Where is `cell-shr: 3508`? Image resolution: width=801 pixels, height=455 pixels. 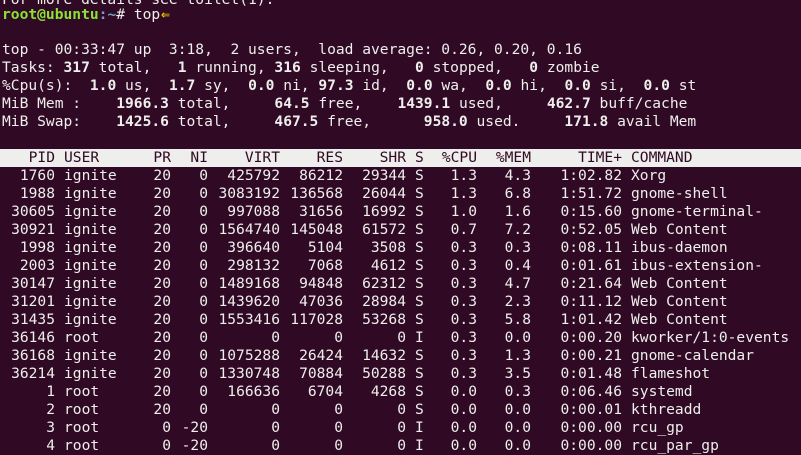 cell-shr: 3508 is located at coordinates (388, 247).